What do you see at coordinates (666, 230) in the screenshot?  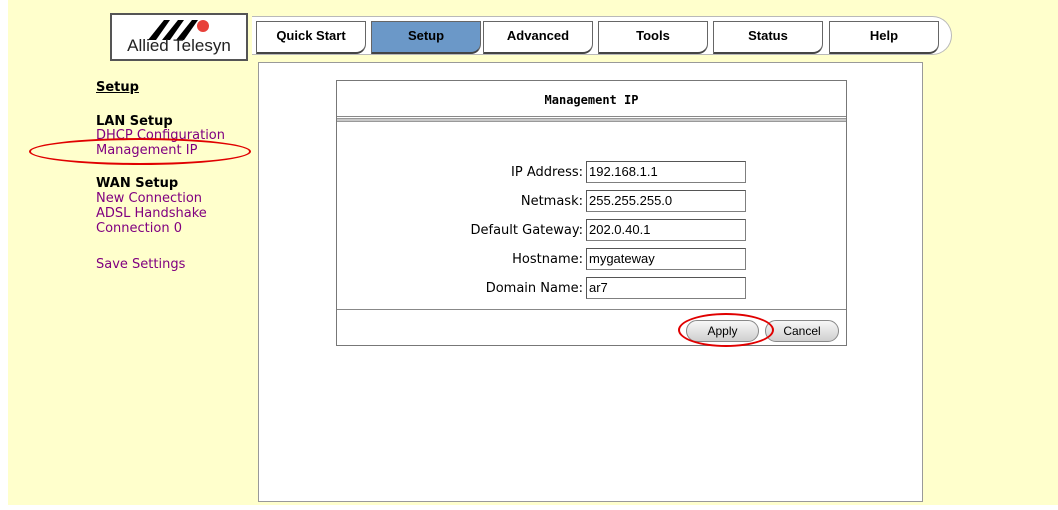 I see `default-gateway-input: 202.0.40.1` at bounding box center [666, 230].